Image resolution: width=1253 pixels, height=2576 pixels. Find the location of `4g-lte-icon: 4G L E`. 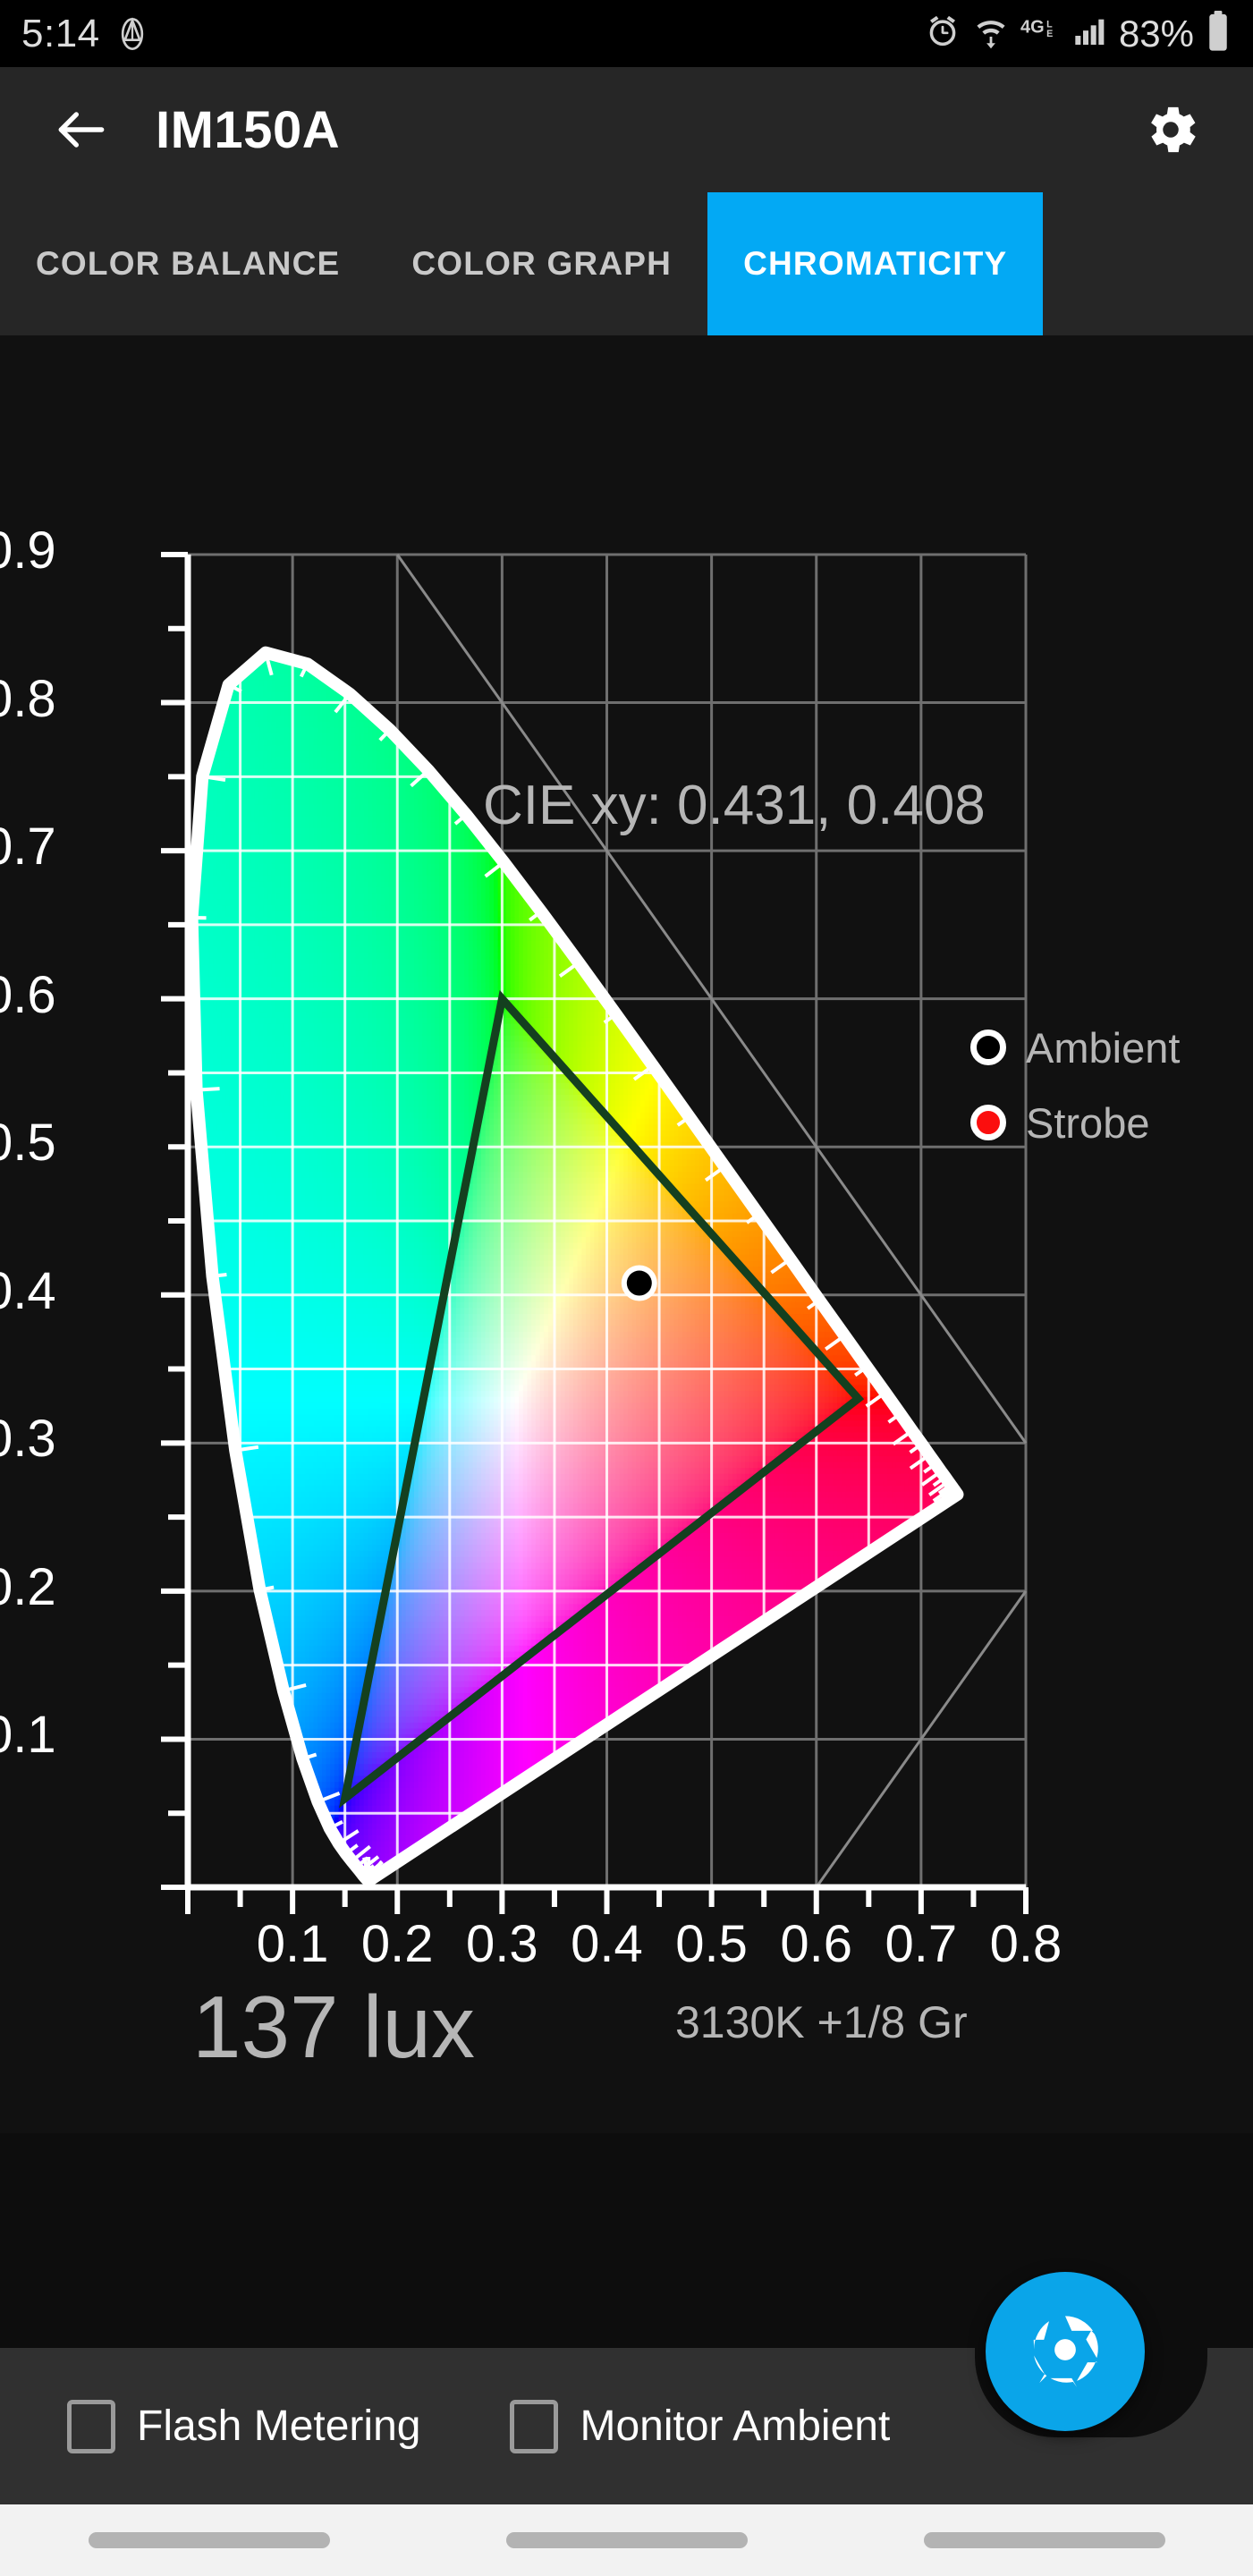

4g-lte-icon: 4G L E is located at coordinates (1041, 34).